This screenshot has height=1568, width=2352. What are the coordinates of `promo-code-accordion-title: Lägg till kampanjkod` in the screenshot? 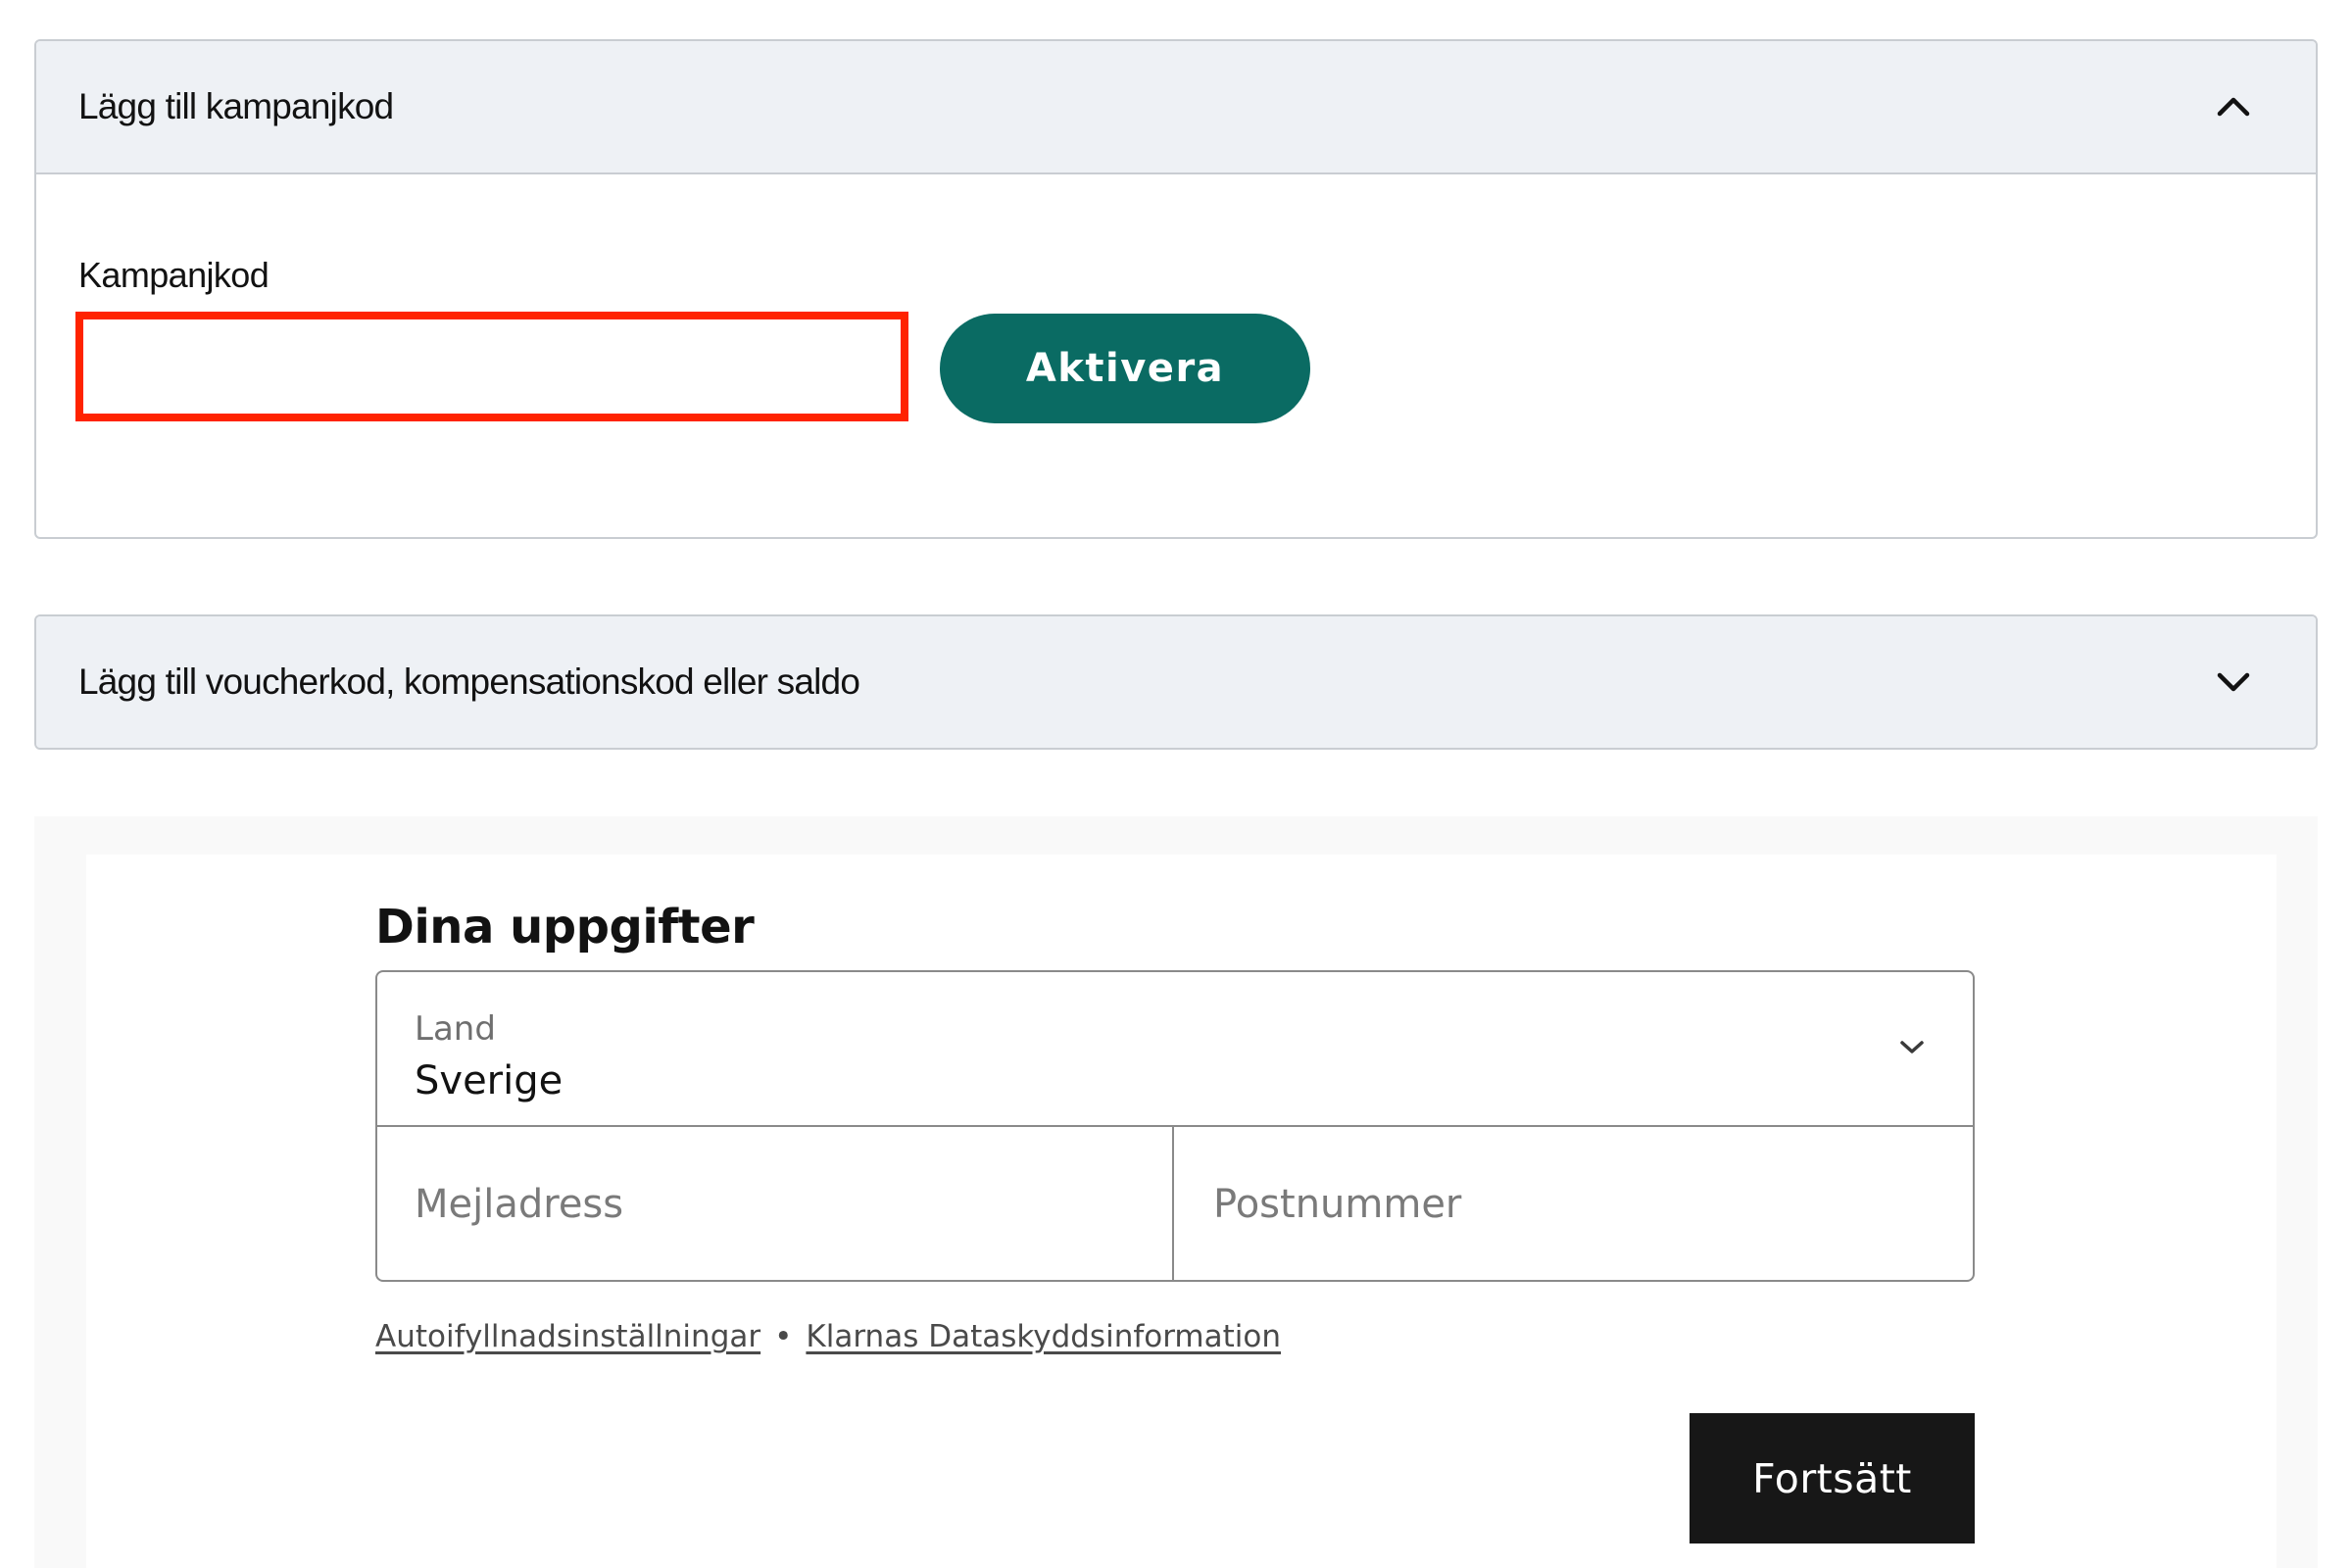 It's located at (236, 106).